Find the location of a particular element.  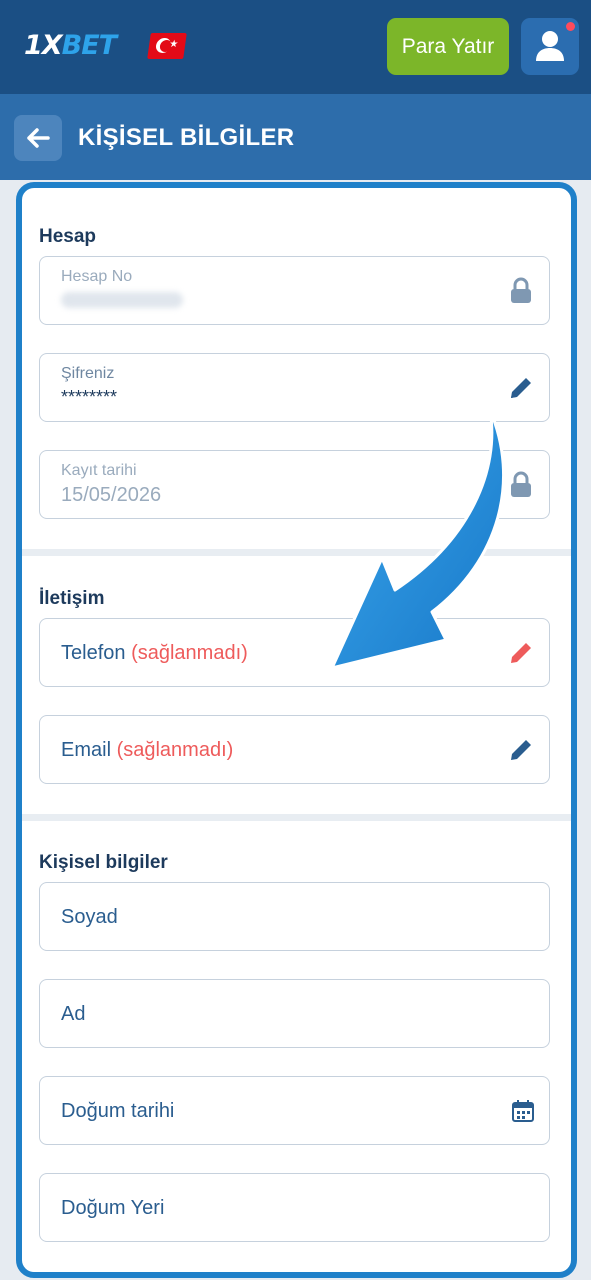

birth-place-field: Doğum Yeri is located at coordinates (294, 1207).